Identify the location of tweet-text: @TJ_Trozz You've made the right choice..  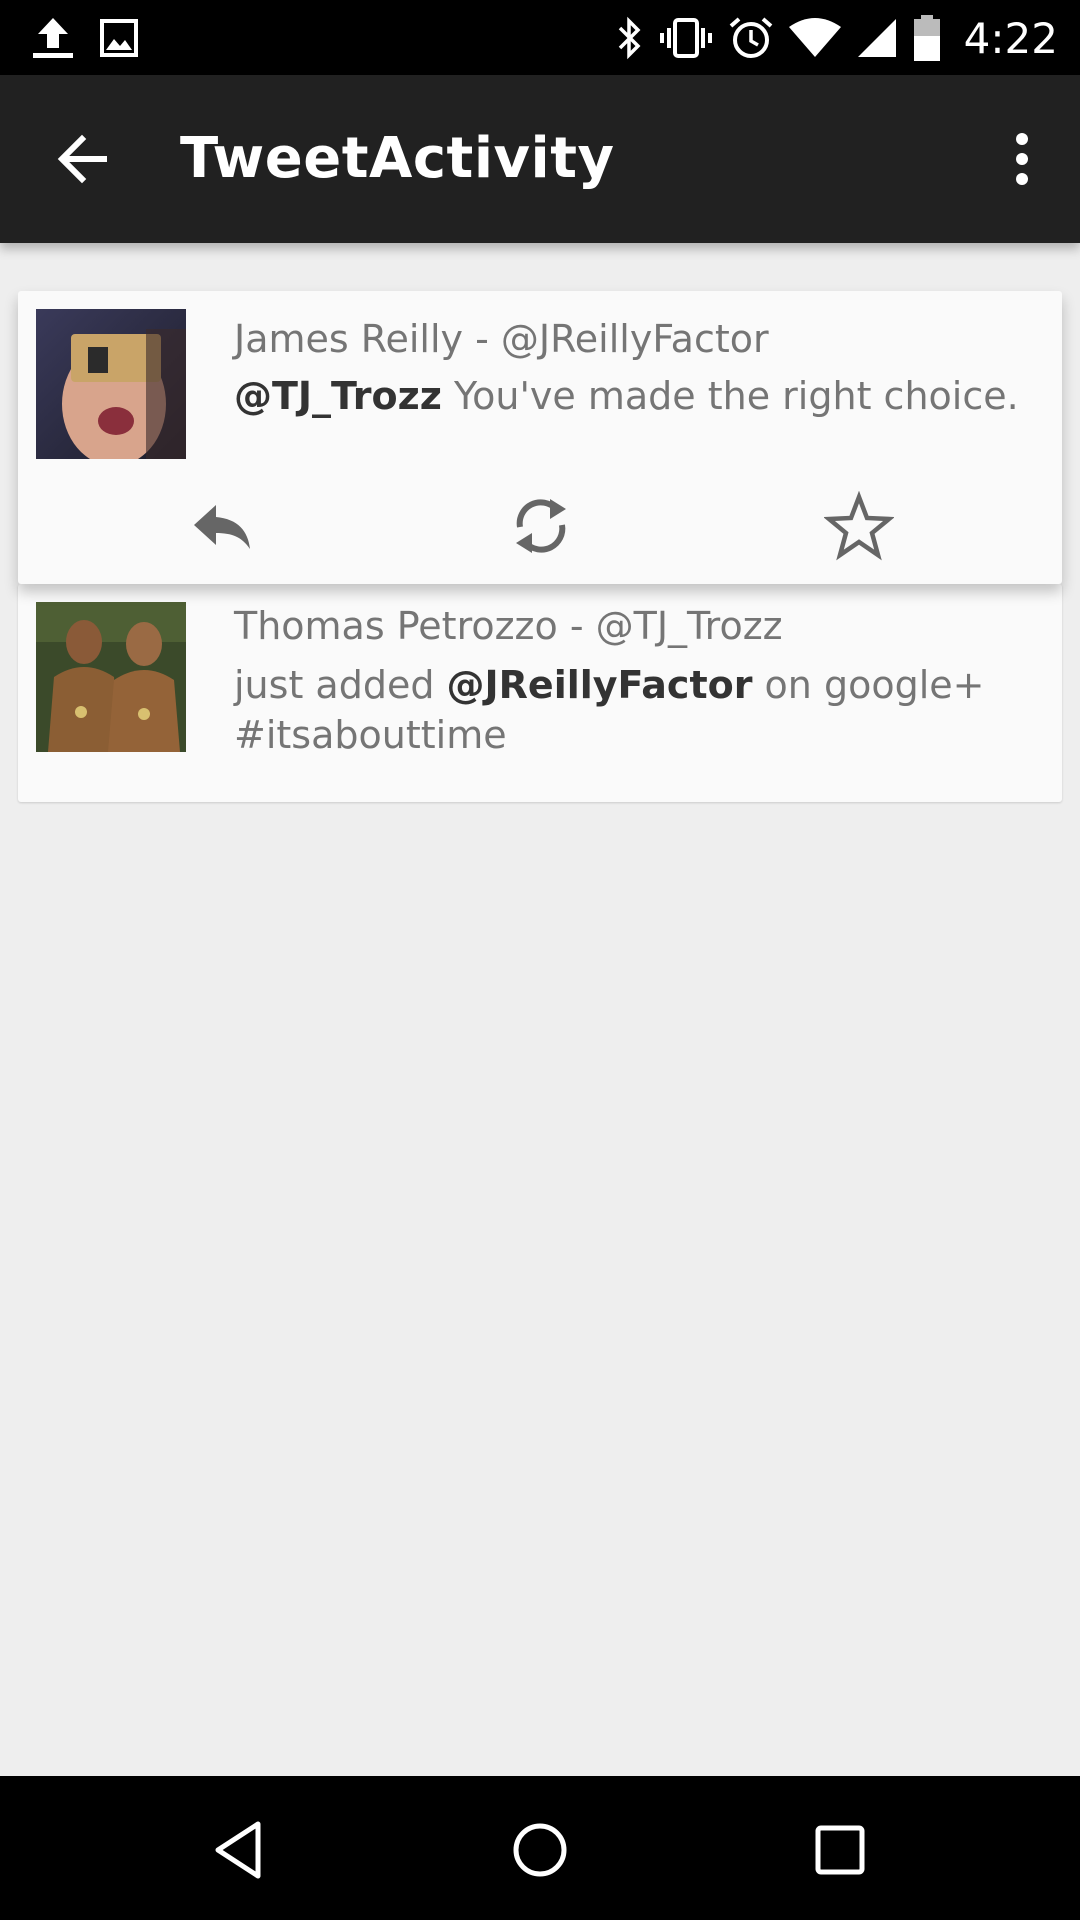
(634, 396).